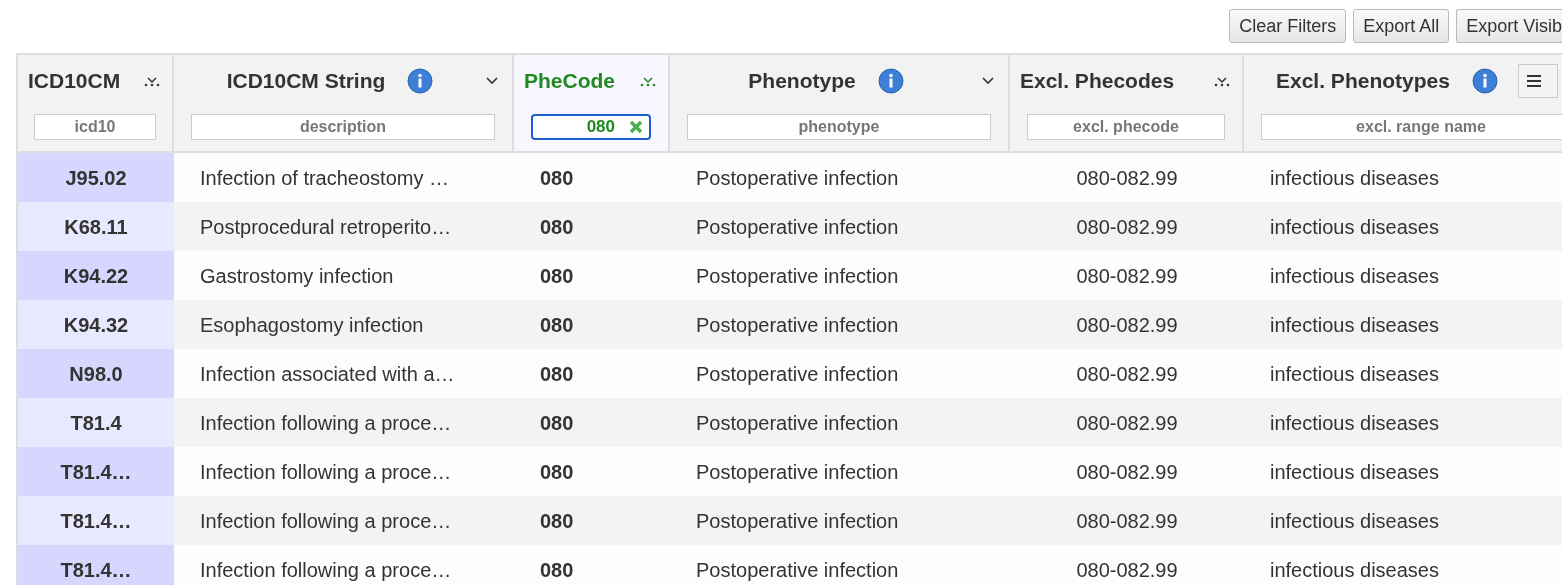 The image size is (1562, 585). What do you see at coordinates (96, 178) in the screenshot?
I see `table-cell-text: J95.02` at bounding box center [96, 178].